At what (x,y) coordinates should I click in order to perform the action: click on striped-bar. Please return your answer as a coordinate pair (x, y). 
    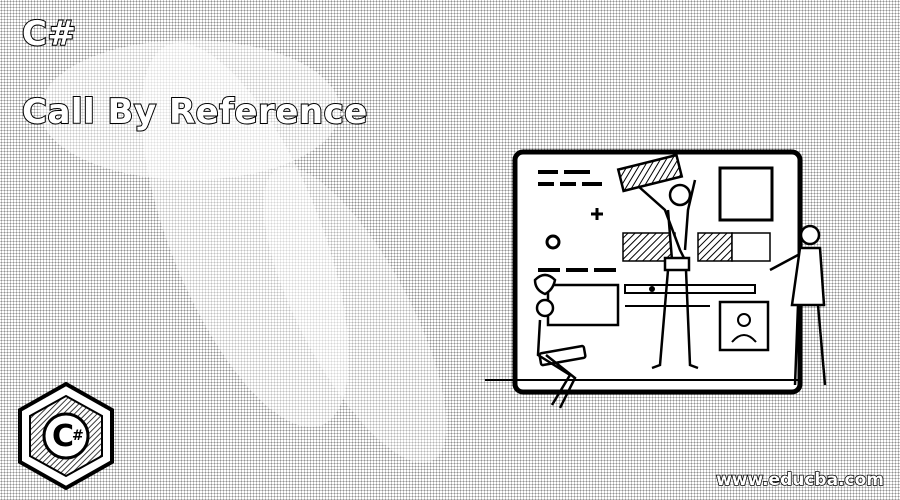
    Looking at the image, I should click on (715, 247).